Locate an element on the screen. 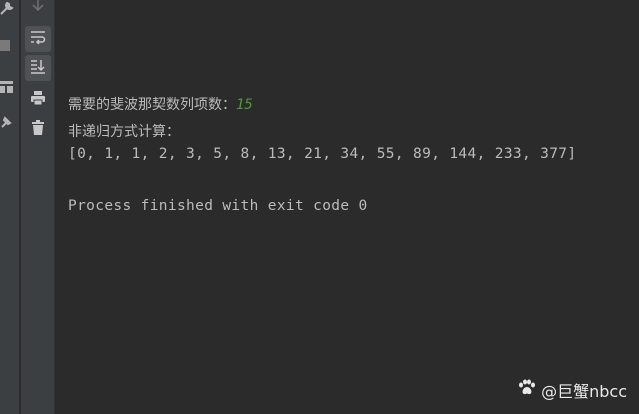  prompt-value: 15 is located at coordinates (244, 105).